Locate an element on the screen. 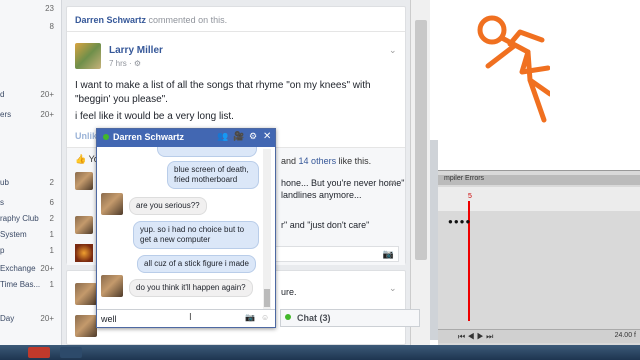  sidebar-item: Time Bas... 1 is located at coordinates (30, 285).